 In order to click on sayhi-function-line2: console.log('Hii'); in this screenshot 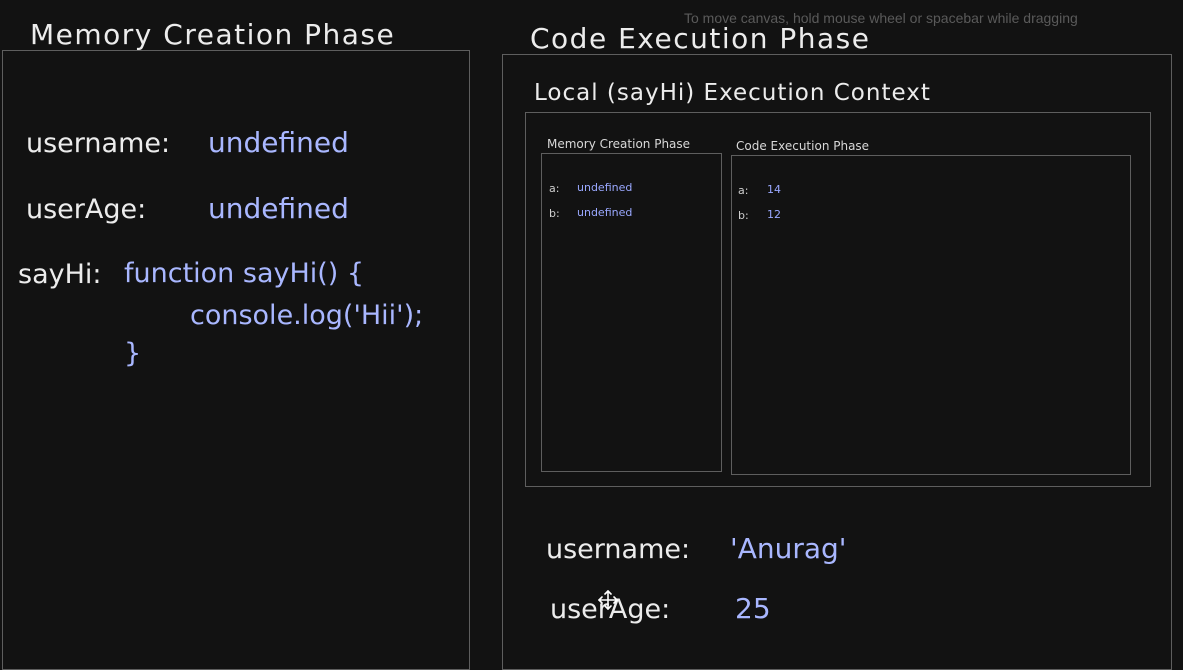, I will do `click(307, 315)`.